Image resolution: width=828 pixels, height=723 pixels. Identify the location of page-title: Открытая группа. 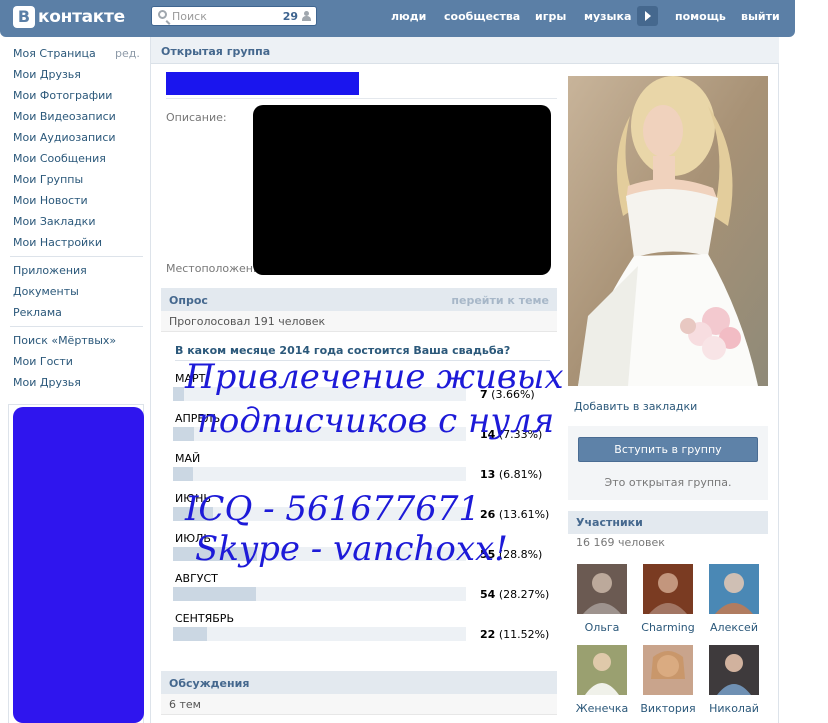
(216, 51).